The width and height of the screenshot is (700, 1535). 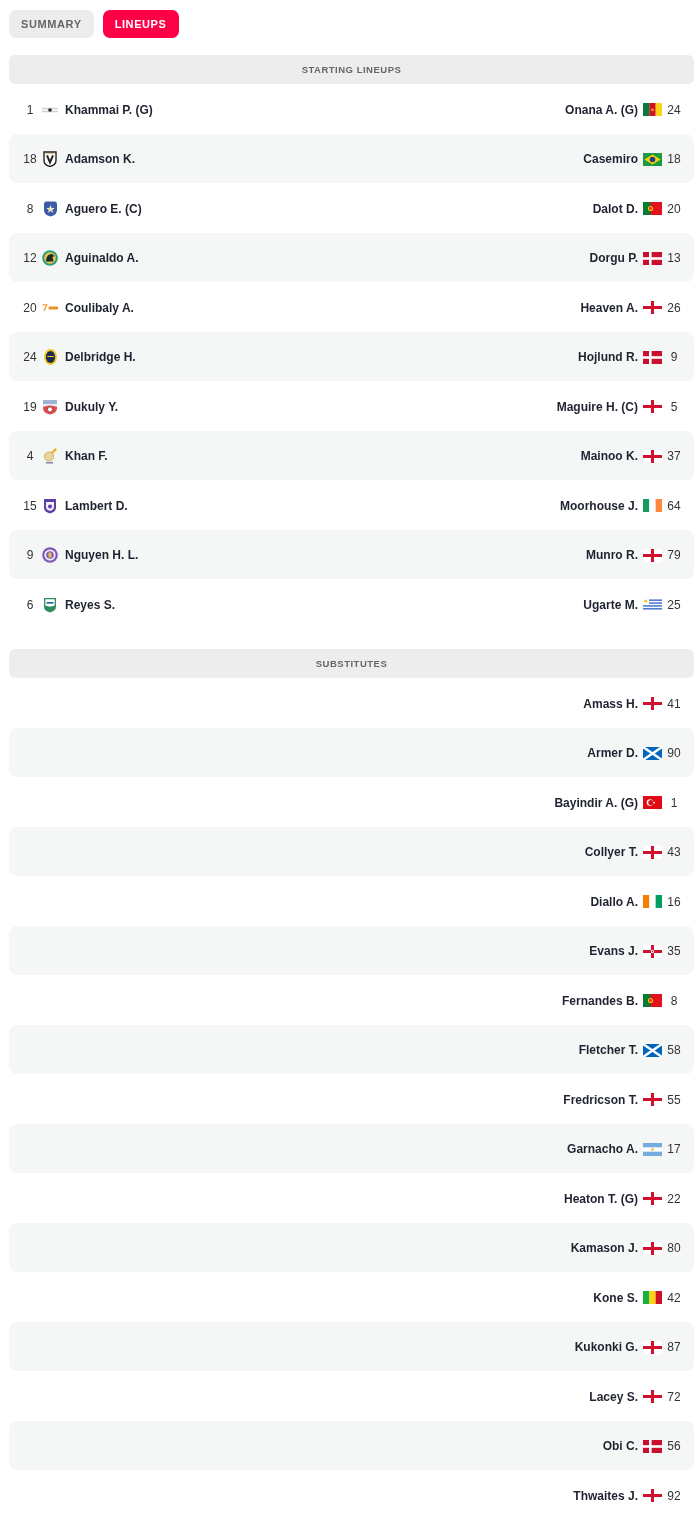 What do you see at coordinates (674, 1446) in the screenshot?
I see `shirt-number: 56` at bounding box center [674, 1446].